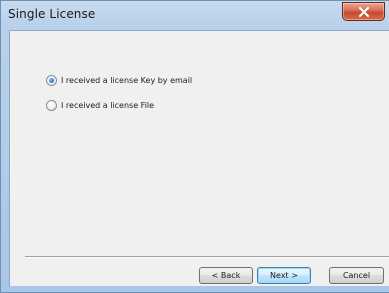  Describe the element at coordinates (51, 80) in the screenshot. I see `radio-button-license-key-email` at that location.